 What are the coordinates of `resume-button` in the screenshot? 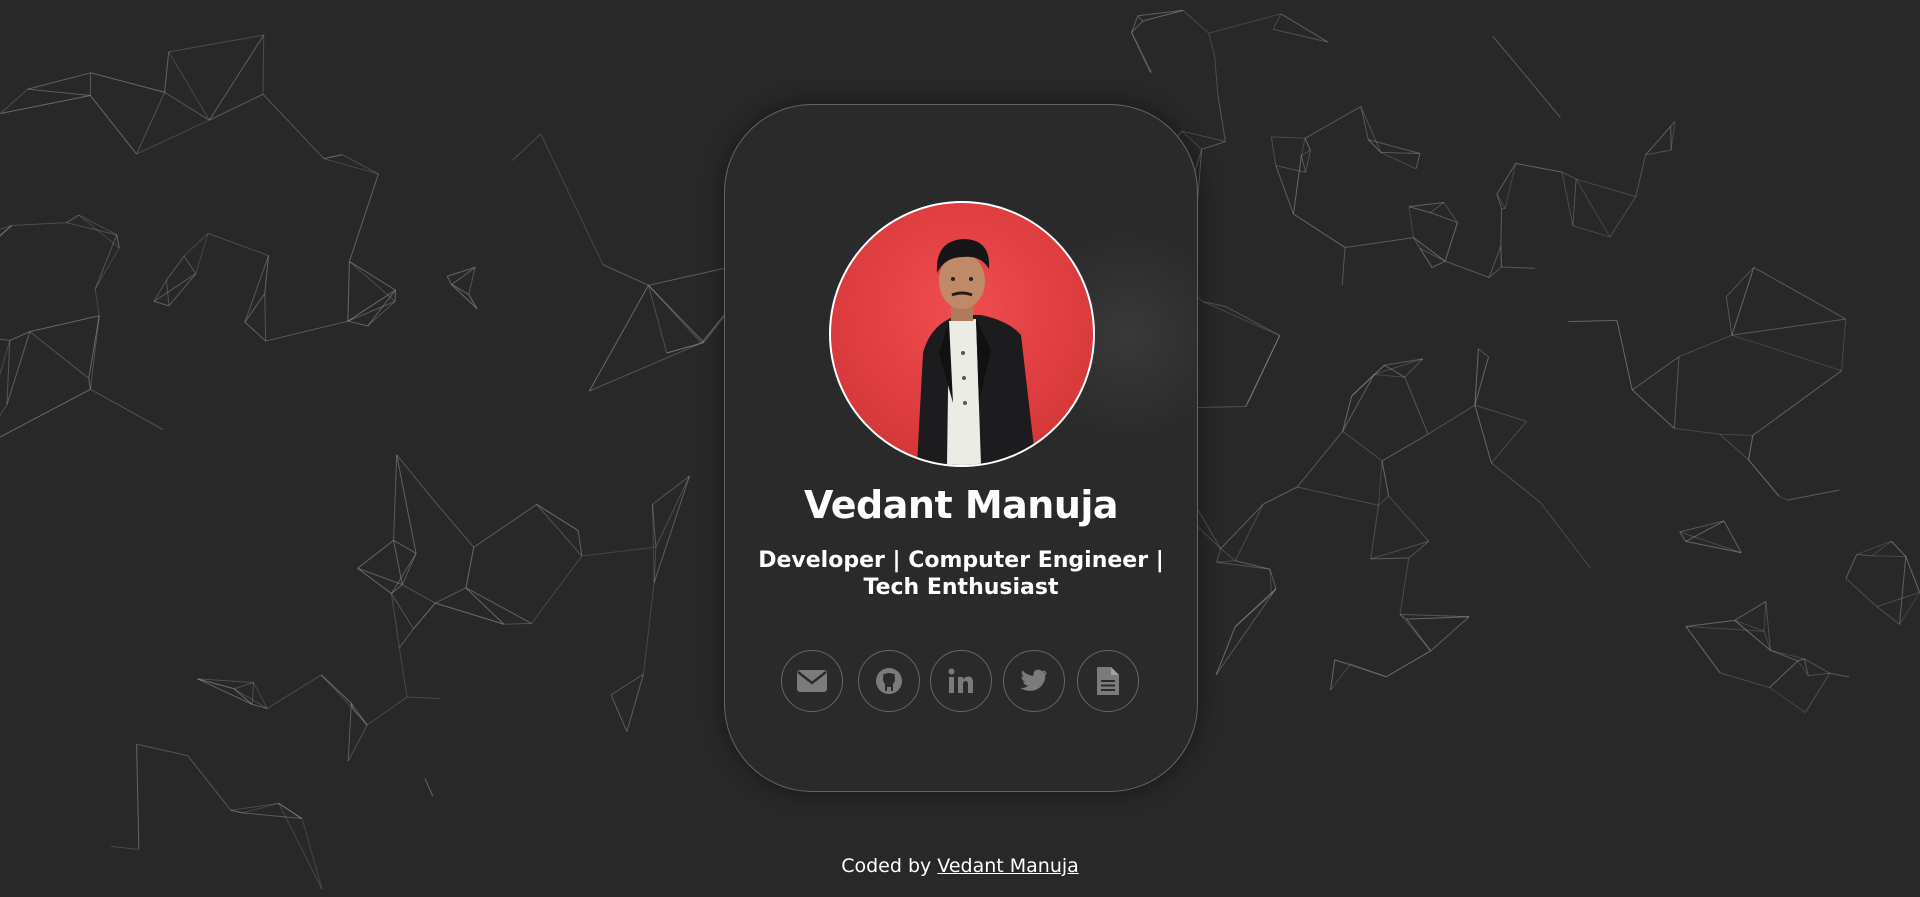 It's located at (1108, 681).